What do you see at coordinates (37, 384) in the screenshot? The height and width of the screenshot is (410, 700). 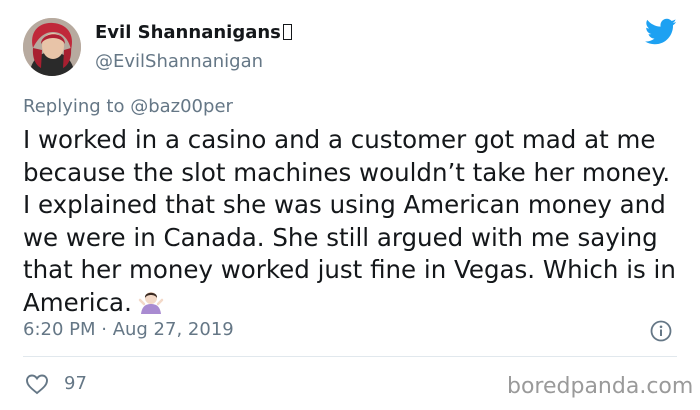 I see `heart-icon` at bounding box center [37, 384].